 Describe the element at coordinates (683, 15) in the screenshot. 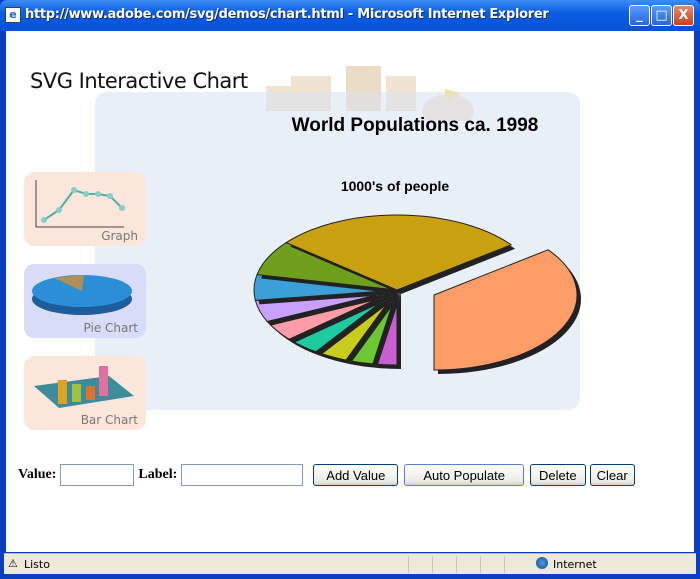

I see `close-button: X` at that location.